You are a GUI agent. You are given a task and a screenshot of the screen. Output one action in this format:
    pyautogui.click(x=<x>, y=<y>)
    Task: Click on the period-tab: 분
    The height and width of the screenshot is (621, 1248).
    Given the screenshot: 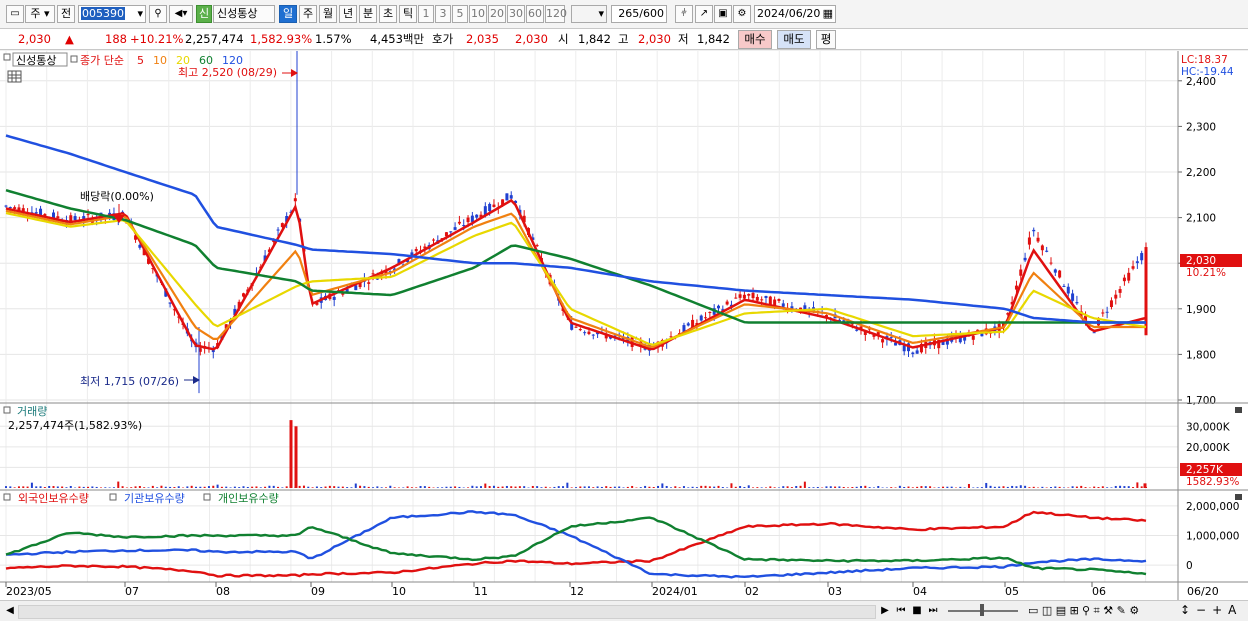 What is the action you would take?
    pyautogui.click(x=368, y=14)
    